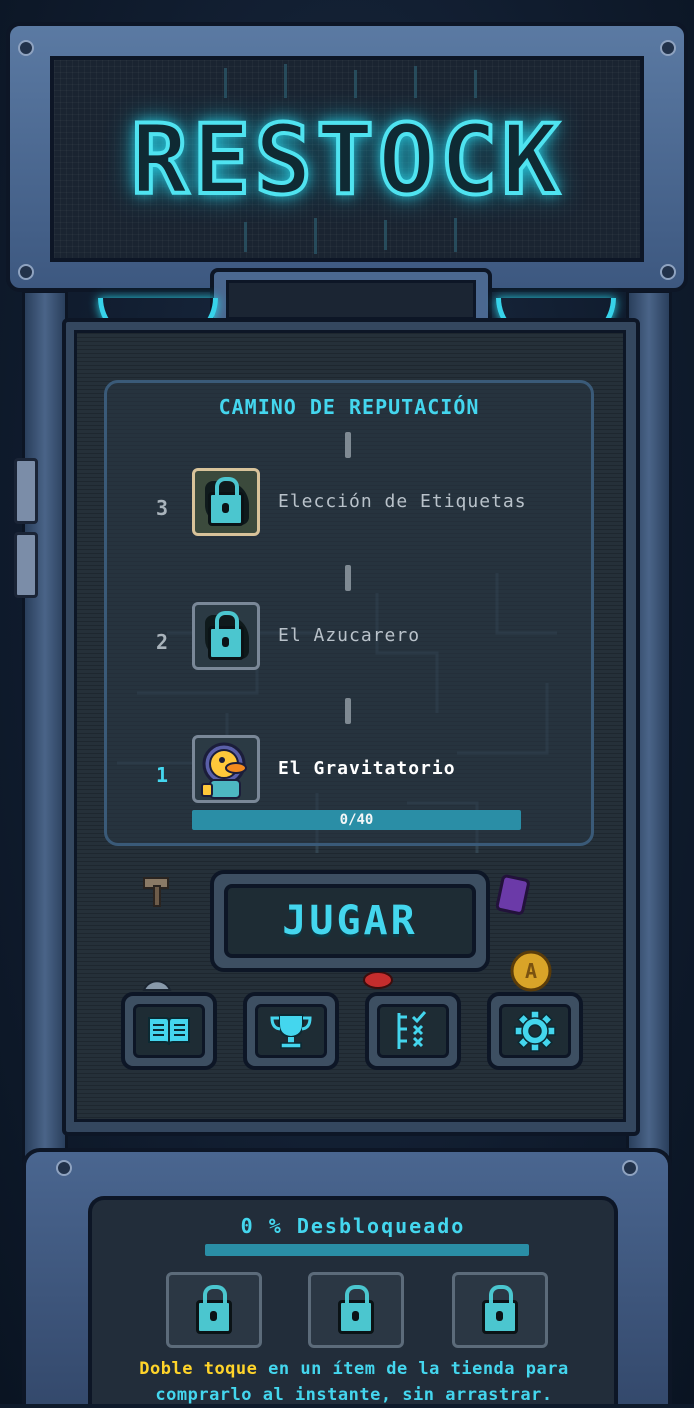  What do you see at coordinates (349, 407) in the screenshot?
I see `reputation-title: CAMINO DE REPUTACIÓN` at bounding box center [349, 407].